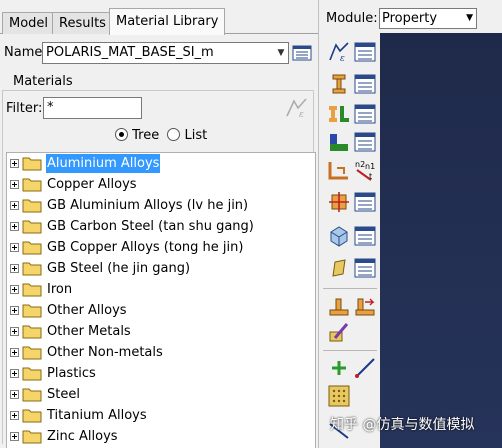 The height and width of the screenshot is (448, 502). What do you see at coordinates (370, 176) in the screenshot?
I see `svg-text: t` at bounding box center [370, 176].